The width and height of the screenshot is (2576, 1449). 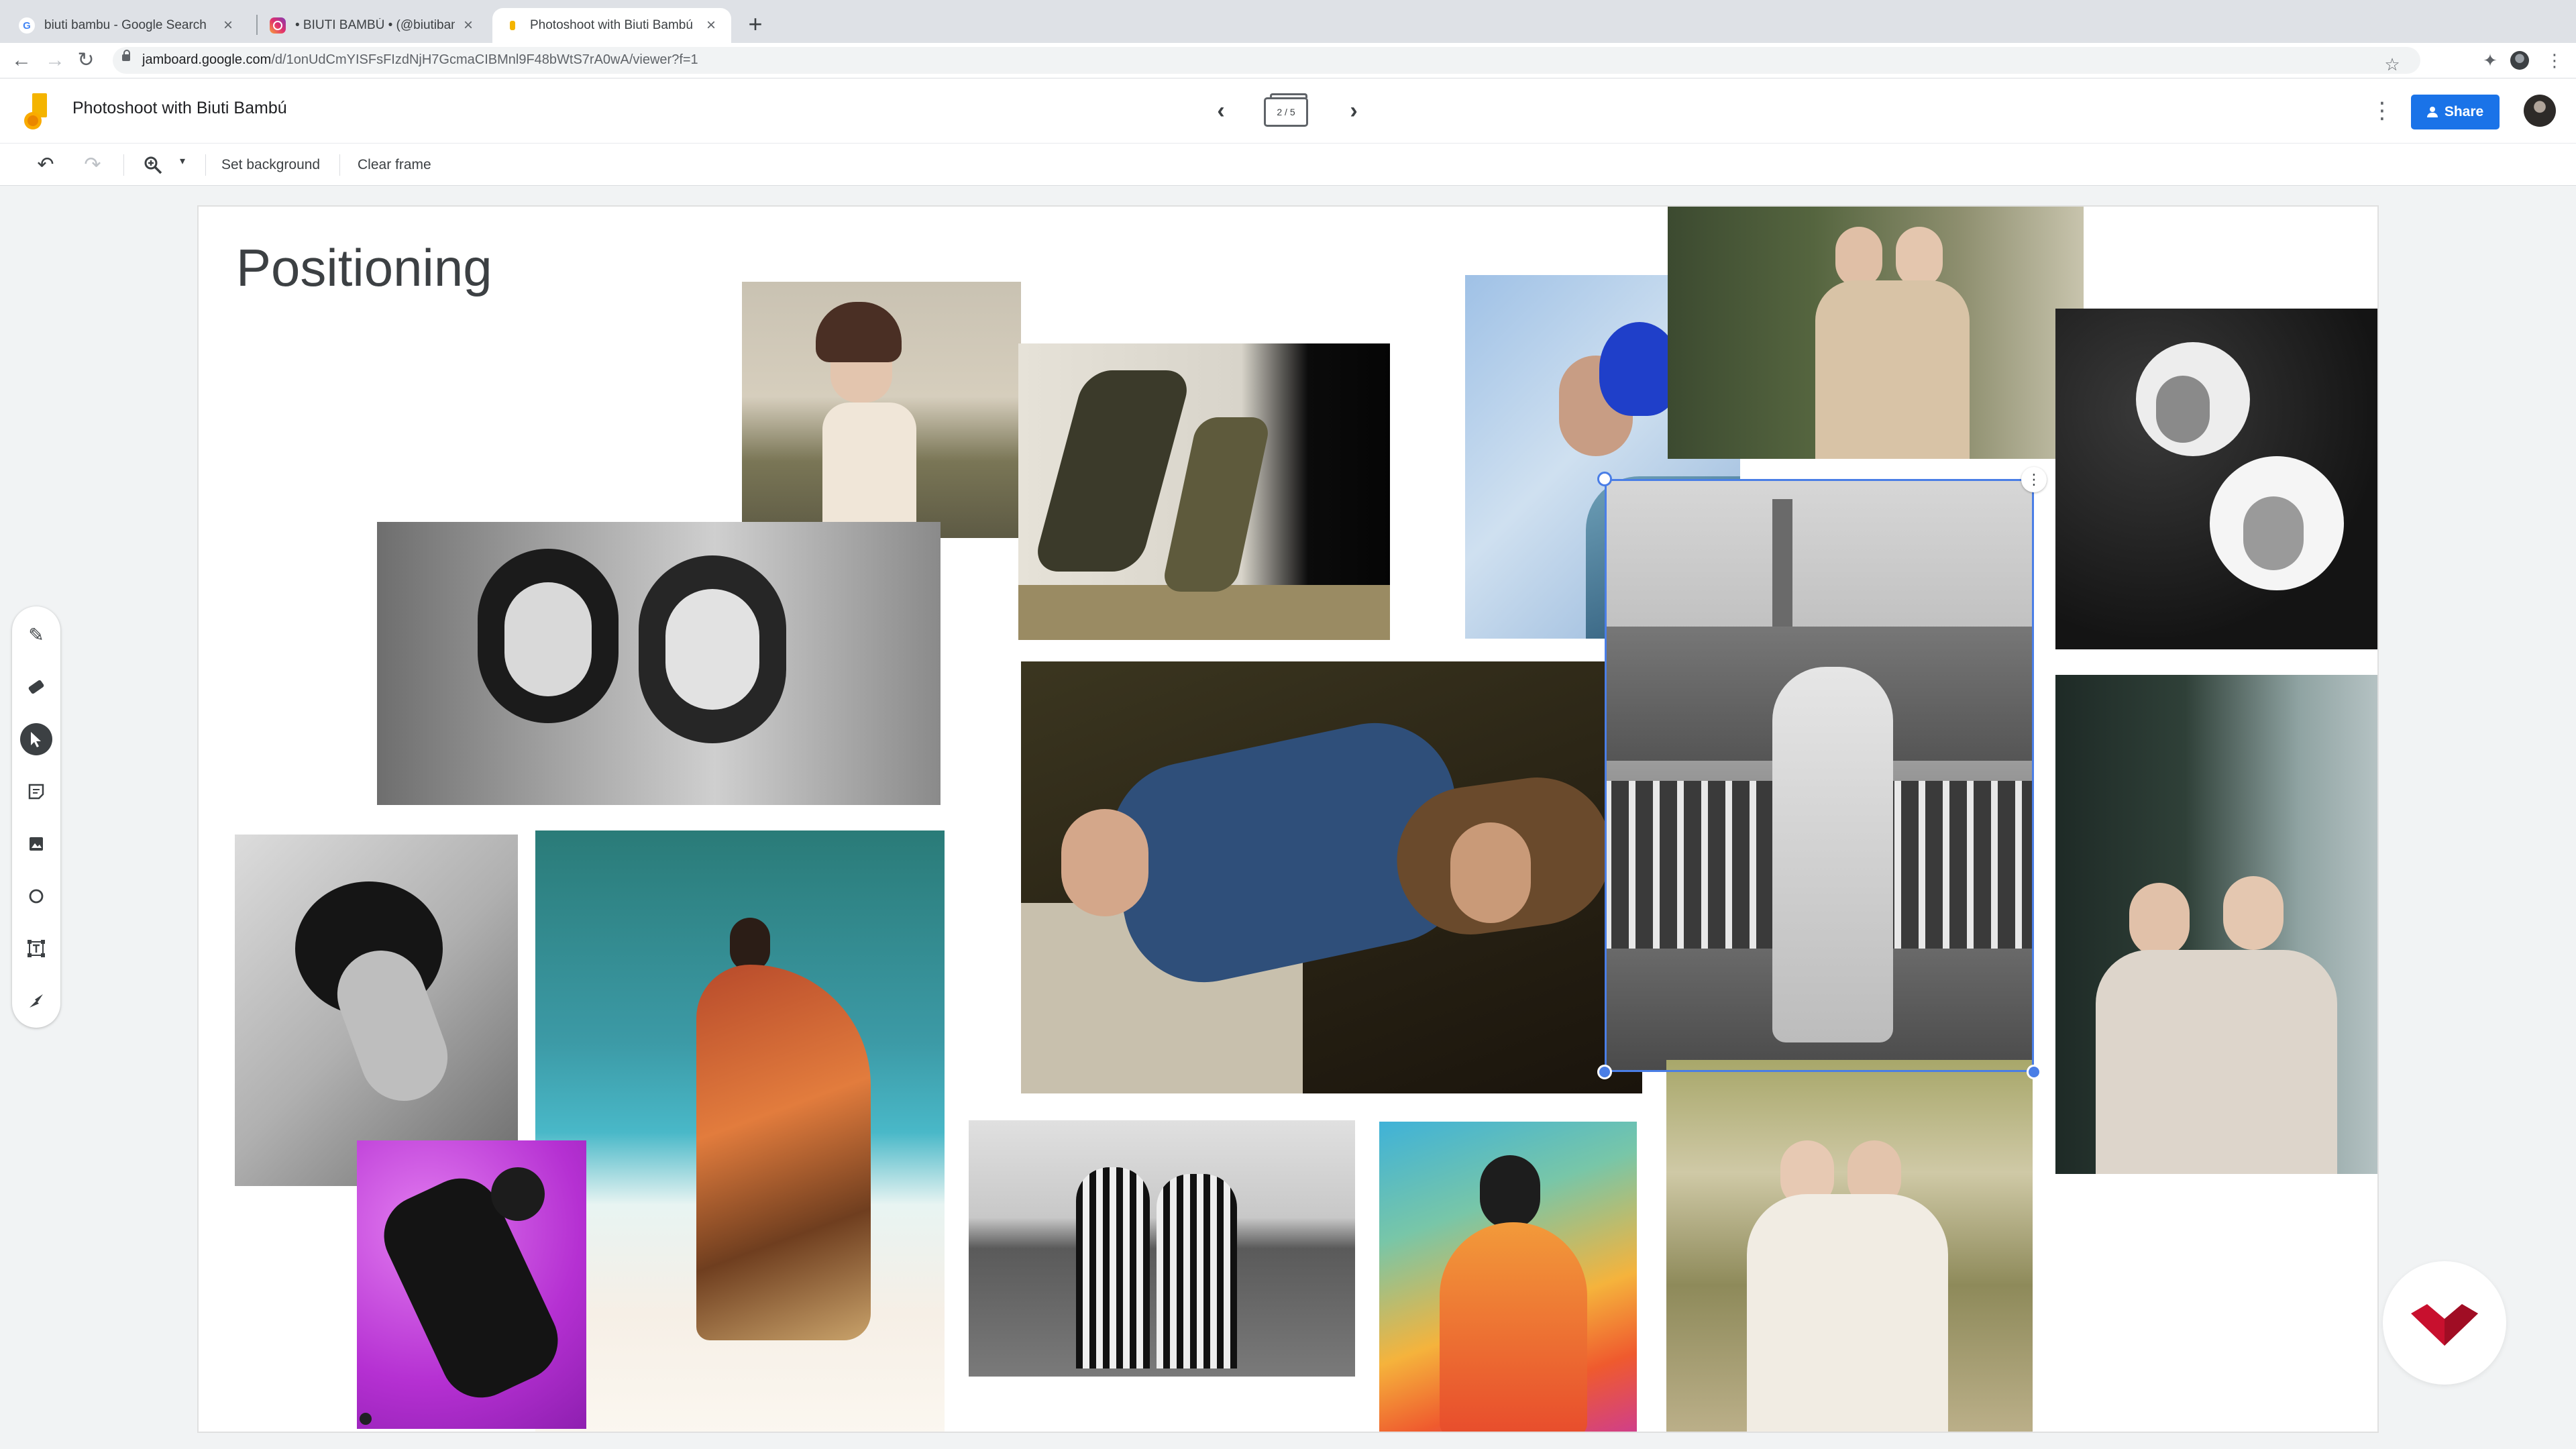 What do you see at coordinates (755, 24) in the screenshot?
I see `new-tab-icon: +` at bounding box center [755, 24].